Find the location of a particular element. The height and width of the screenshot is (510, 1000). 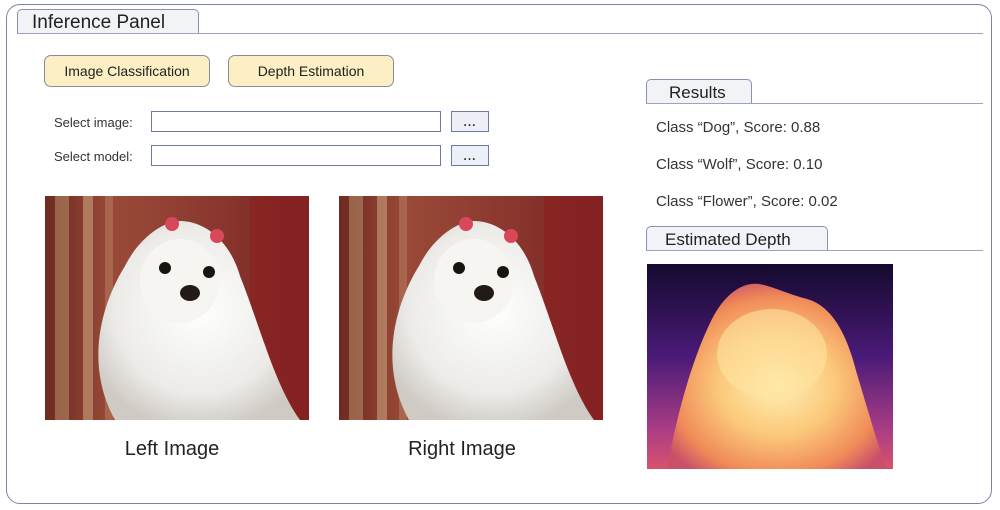

depth-underline is located at coordinates (814, 250).